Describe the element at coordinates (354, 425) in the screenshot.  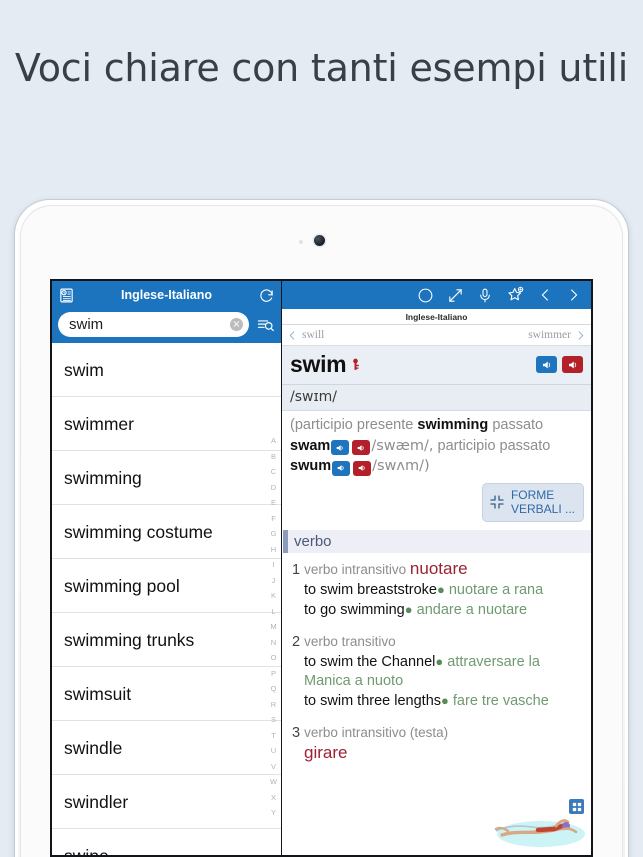
I see `grammar-pres-part-label: participio presente` at that location.